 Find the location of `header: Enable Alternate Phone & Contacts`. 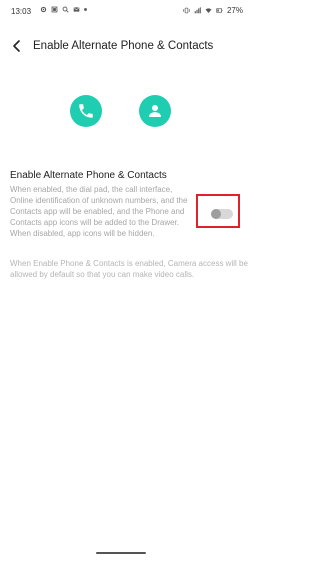

header: Enable Alternate Phone & Contacts is located at coordinates (127, 47).